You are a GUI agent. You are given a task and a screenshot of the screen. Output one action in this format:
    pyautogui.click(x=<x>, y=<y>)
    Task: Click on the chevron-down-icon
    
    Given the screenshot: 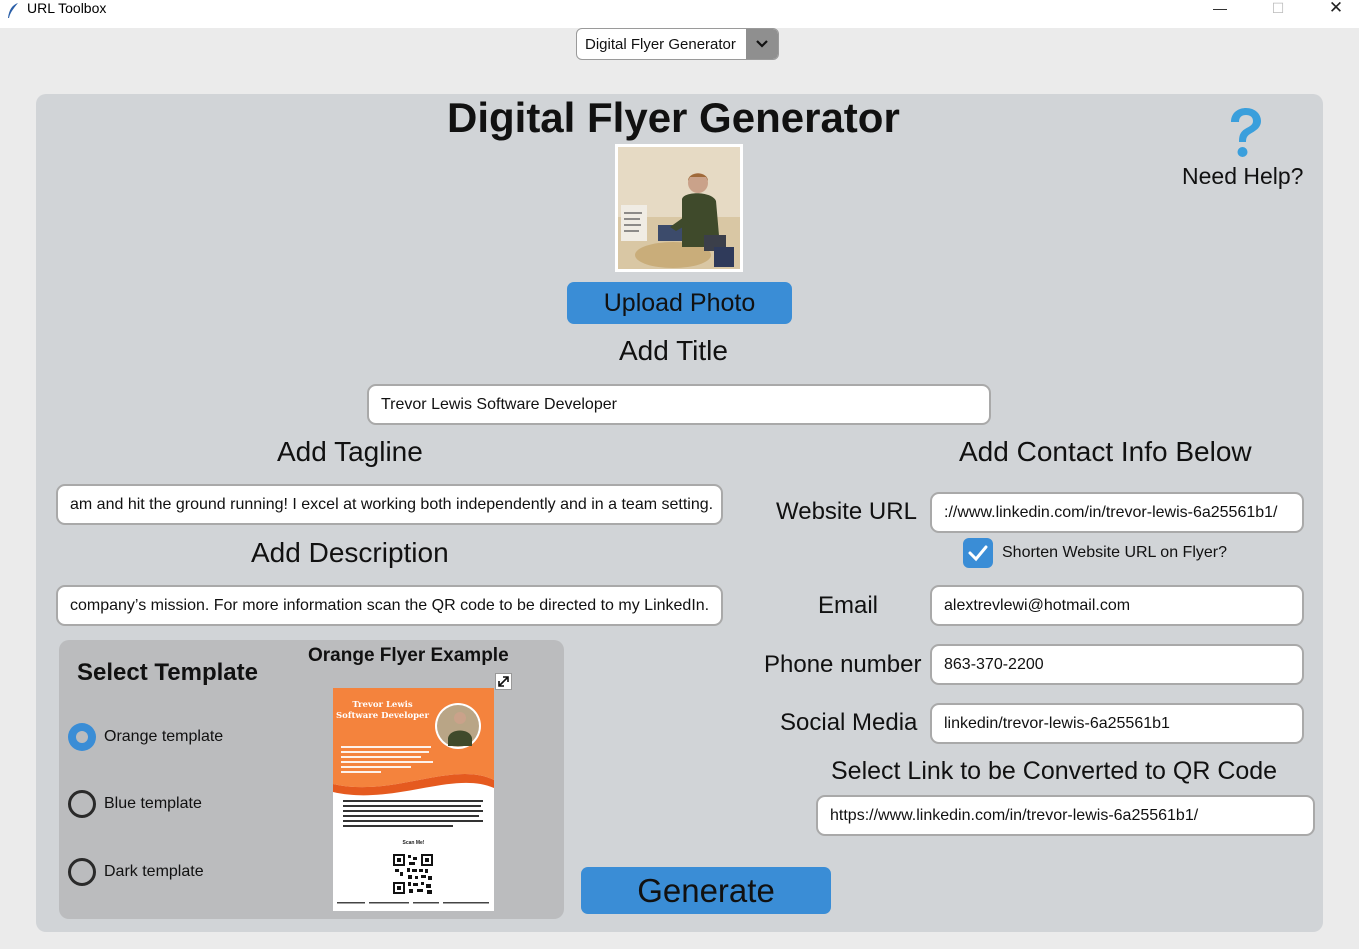 What is the action you would take?
    pyautogui.click(x=762, y=44)
    